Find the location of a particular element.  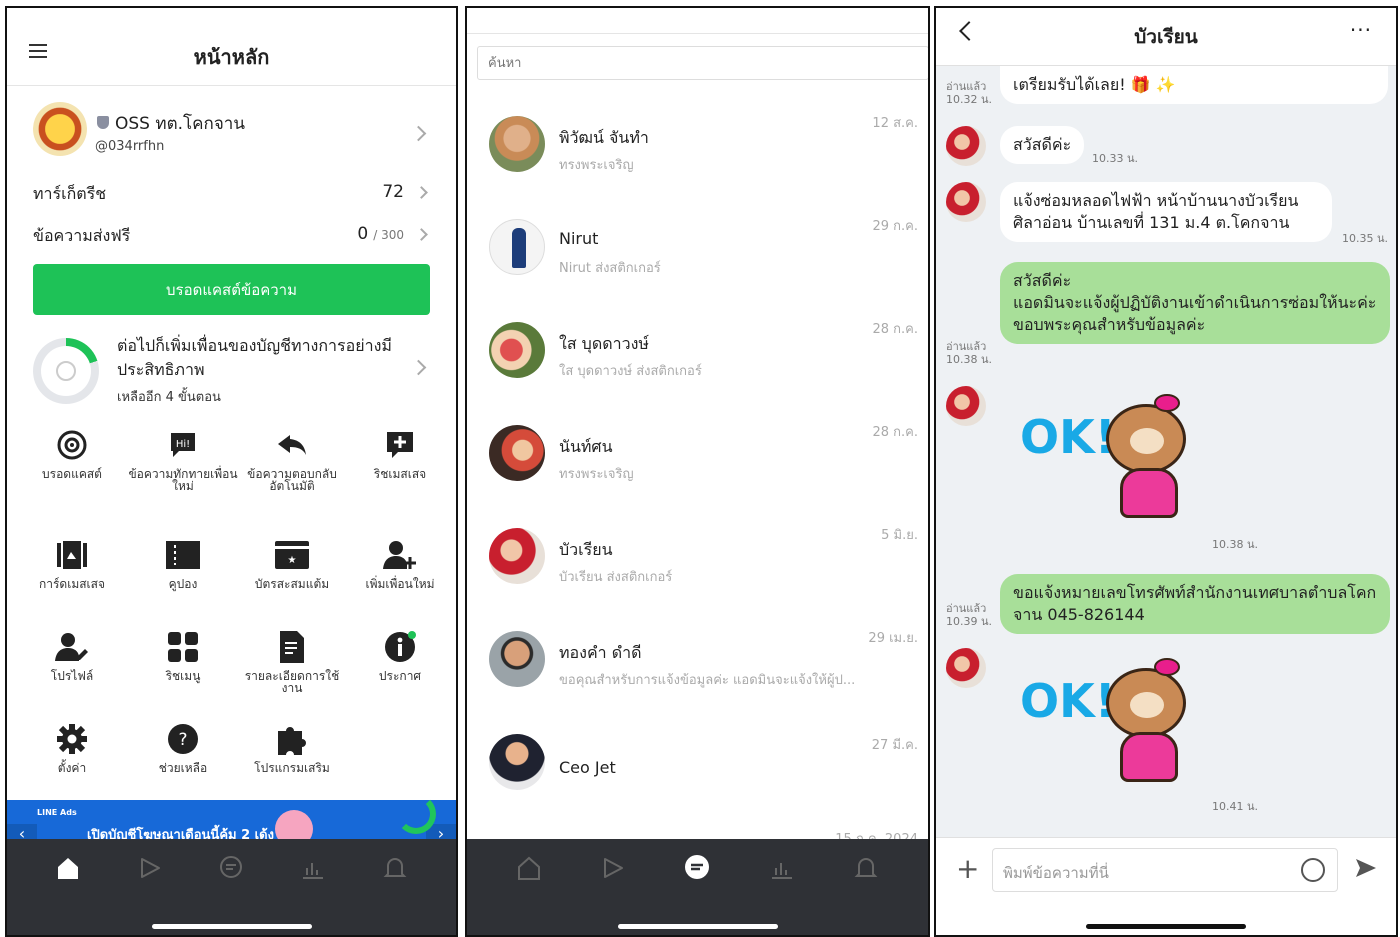

targets-row: ทาร์เก็ตรีช 72 is located at coordinates (232, 194).